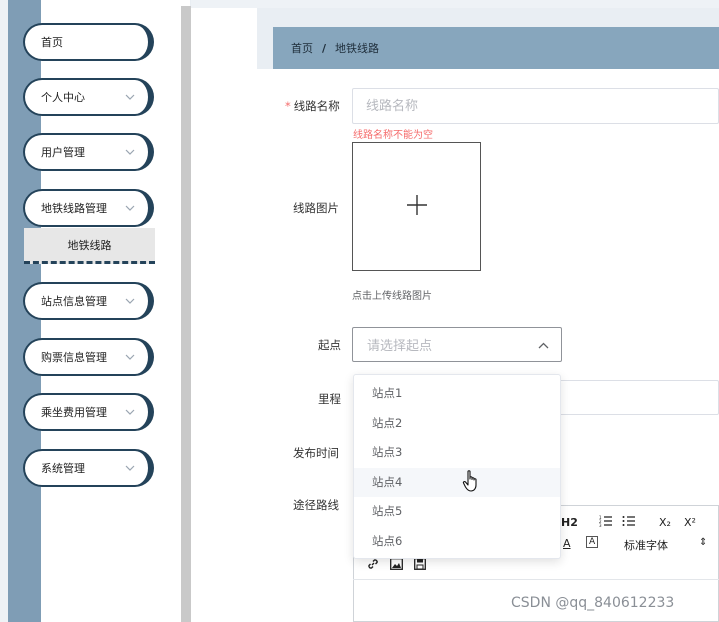 Image resolution: width=719 pixels, height=622 pixels. I want to click on font-color-button: A, so click(567, 543).